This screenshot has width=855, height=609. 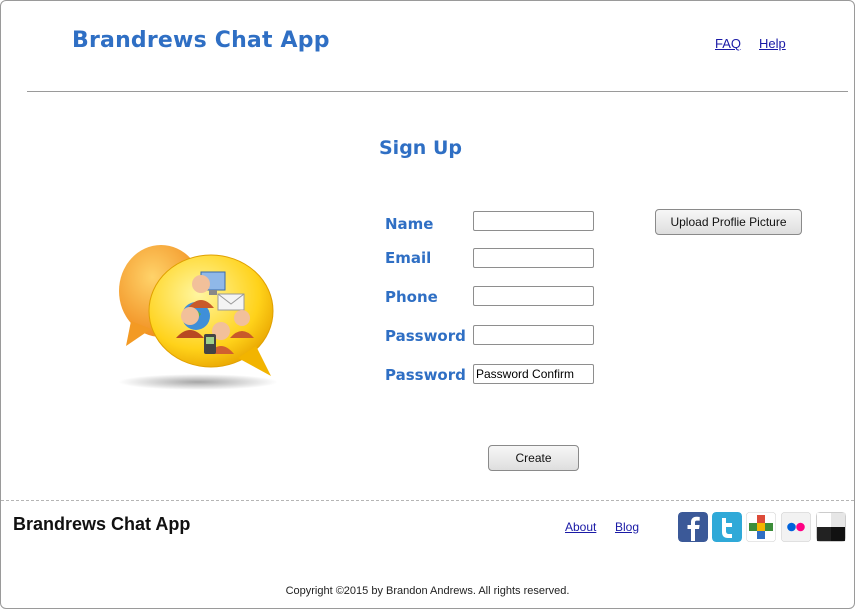 What do you see at coordinates (533, 374) in the screenshot?
I see `password-confirm-field` at bounding box center [533, 374].